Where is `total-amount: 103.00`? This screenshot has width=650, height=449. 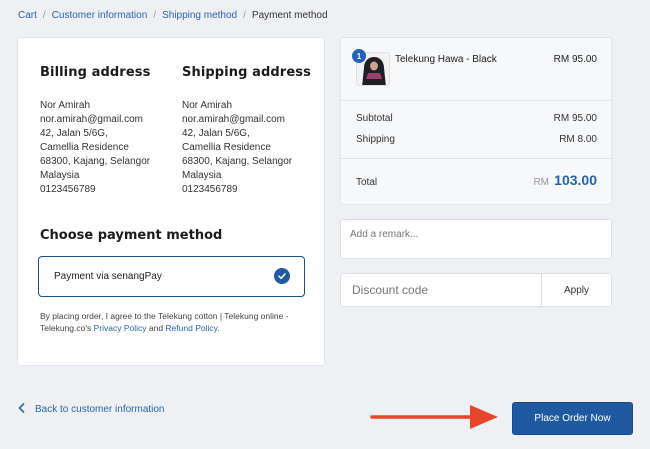
total-amount: 103.00 is located at coordinates (575, 180).